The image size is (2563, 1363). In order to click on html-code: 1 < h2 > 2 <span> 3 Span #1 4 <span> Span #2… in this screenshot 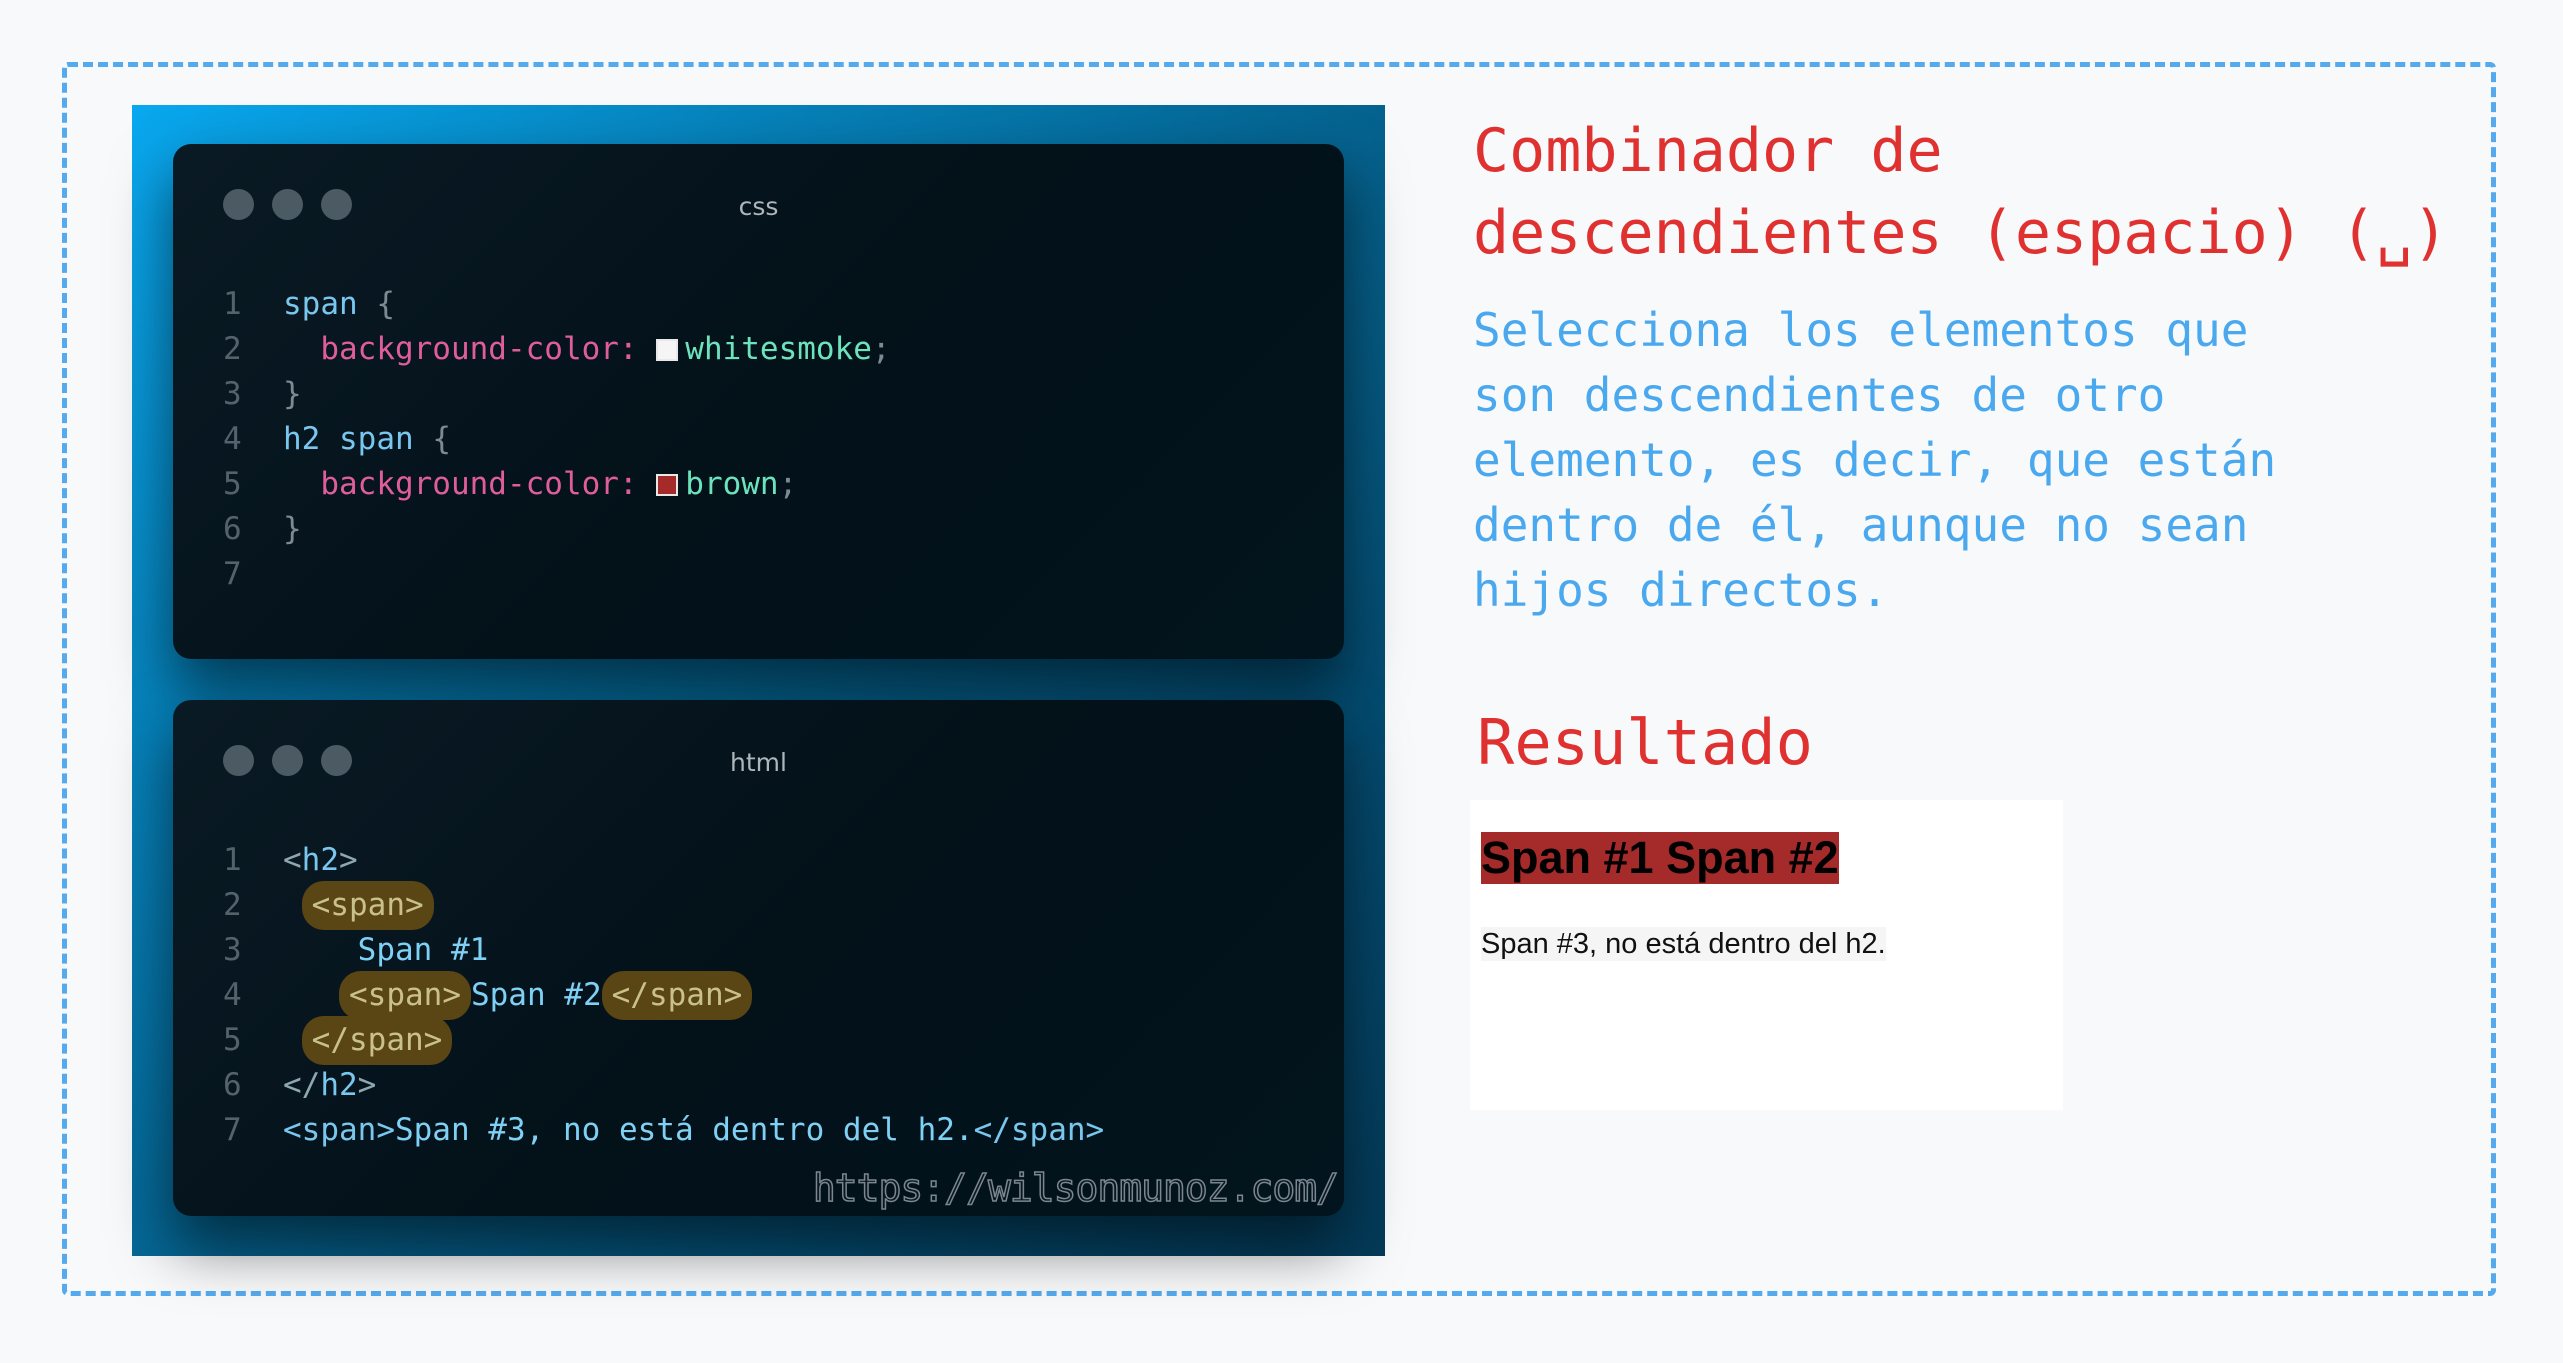, I will do `click(663, 995)`.